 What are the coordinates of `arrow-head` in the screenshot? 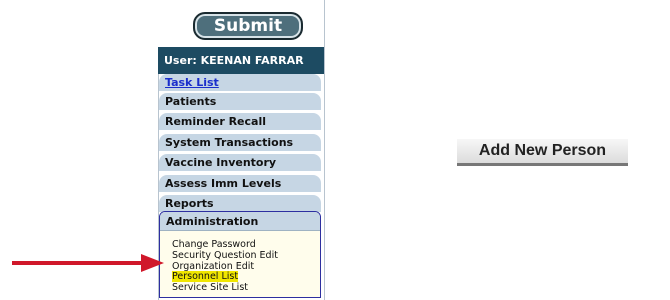 It's located at (152, 263).